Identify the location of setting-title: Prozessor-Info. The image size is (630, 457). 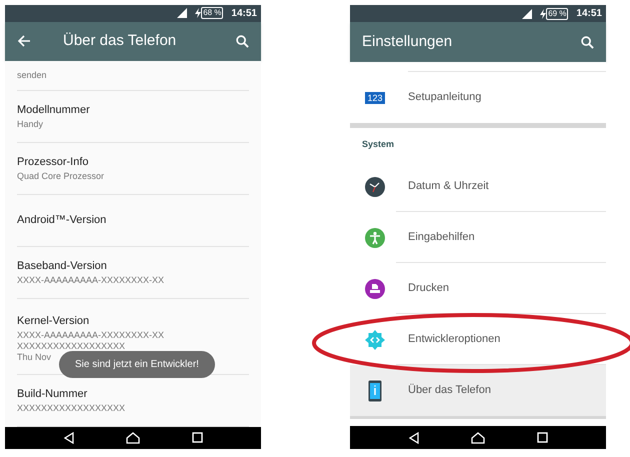
(53, 162).